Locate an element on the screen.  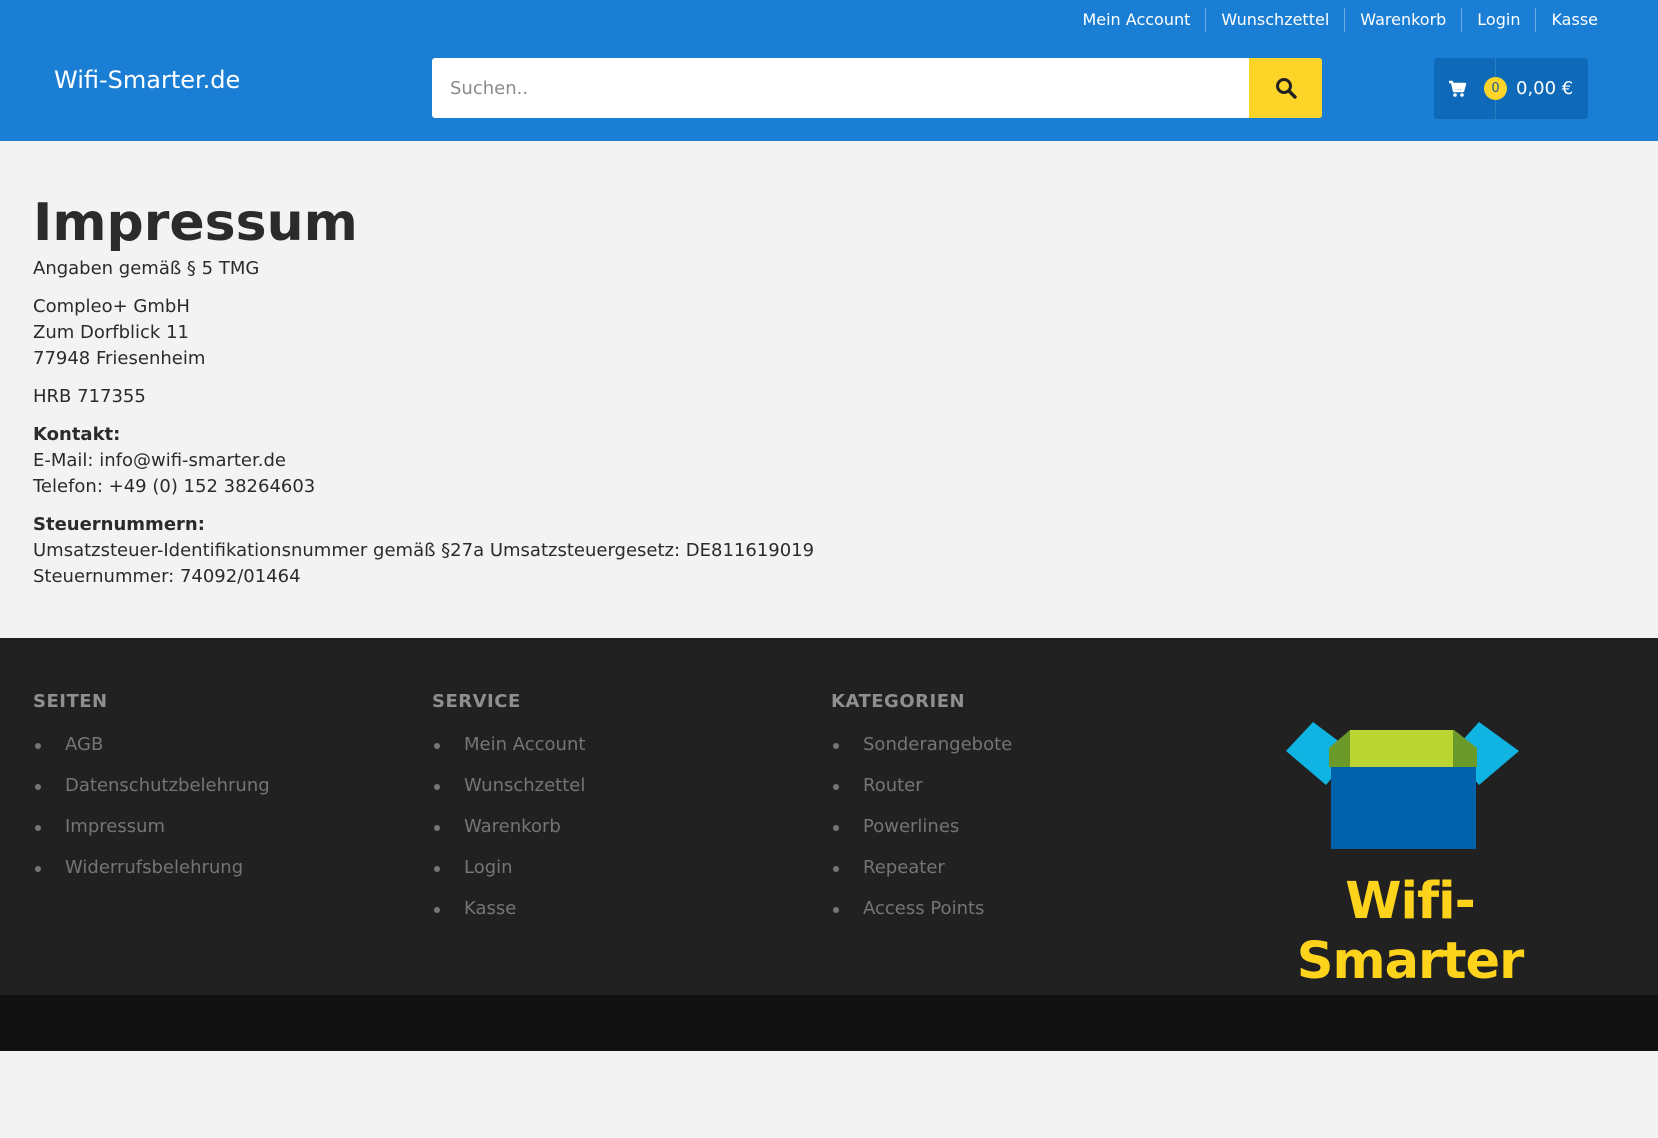
topnav-warenkorb: Warenkorb is located at coordinates (1402, 20).